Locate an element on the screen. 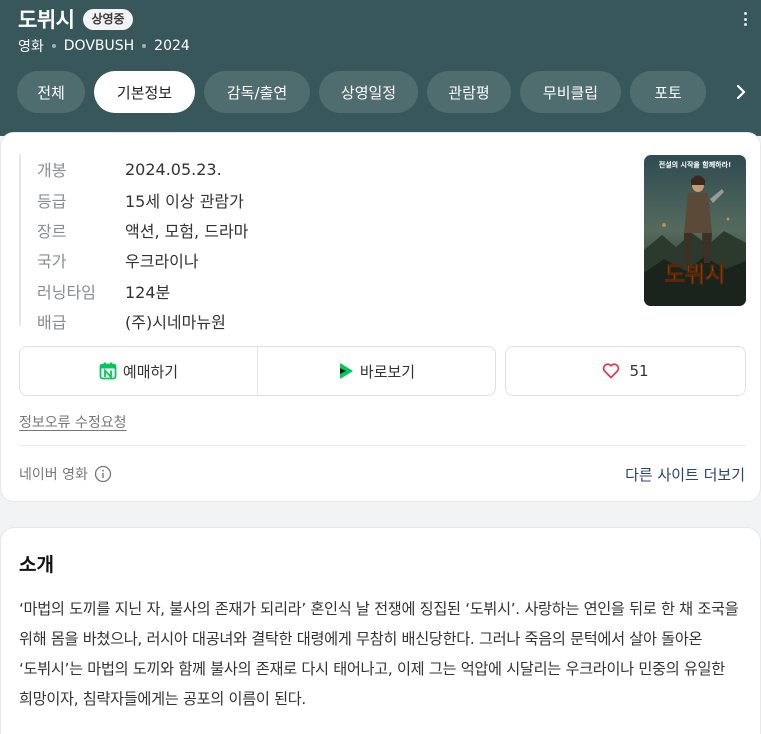 Image resolution: width=761 pixels, height=734 pixels. info-row-release: 개봉 2024.05.23. is located at coordinates (134, 169).